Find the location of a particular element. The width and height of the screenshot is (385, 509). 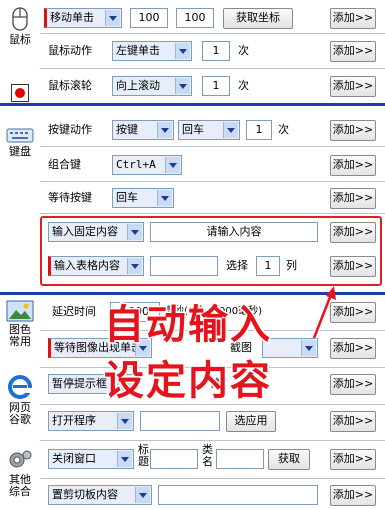

table-input-select: 输入表格内容 is located at coordinates (96, 266).